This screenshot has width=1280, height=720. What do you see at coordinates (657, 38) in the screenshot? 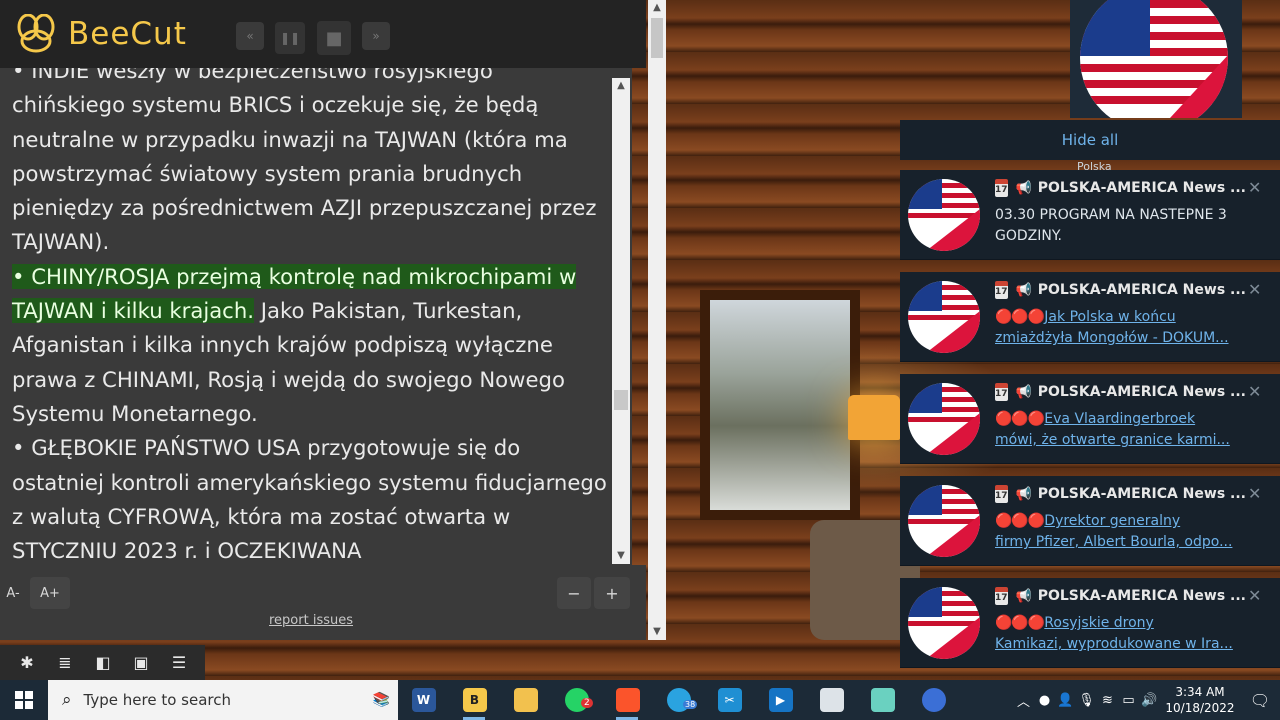
I see `browser-scroll-thumb` at bounding box center [657, 38].